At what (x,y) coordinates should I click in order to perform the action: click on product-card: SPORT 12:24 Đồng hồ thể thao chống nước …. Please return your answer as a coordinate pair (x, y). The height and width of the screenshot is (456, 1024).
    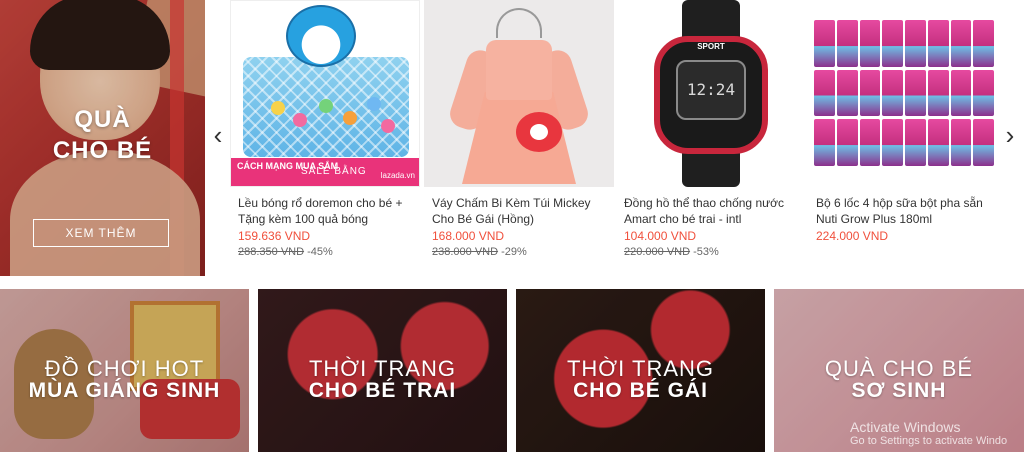
    Looking at the image, I should click on (711, 129).